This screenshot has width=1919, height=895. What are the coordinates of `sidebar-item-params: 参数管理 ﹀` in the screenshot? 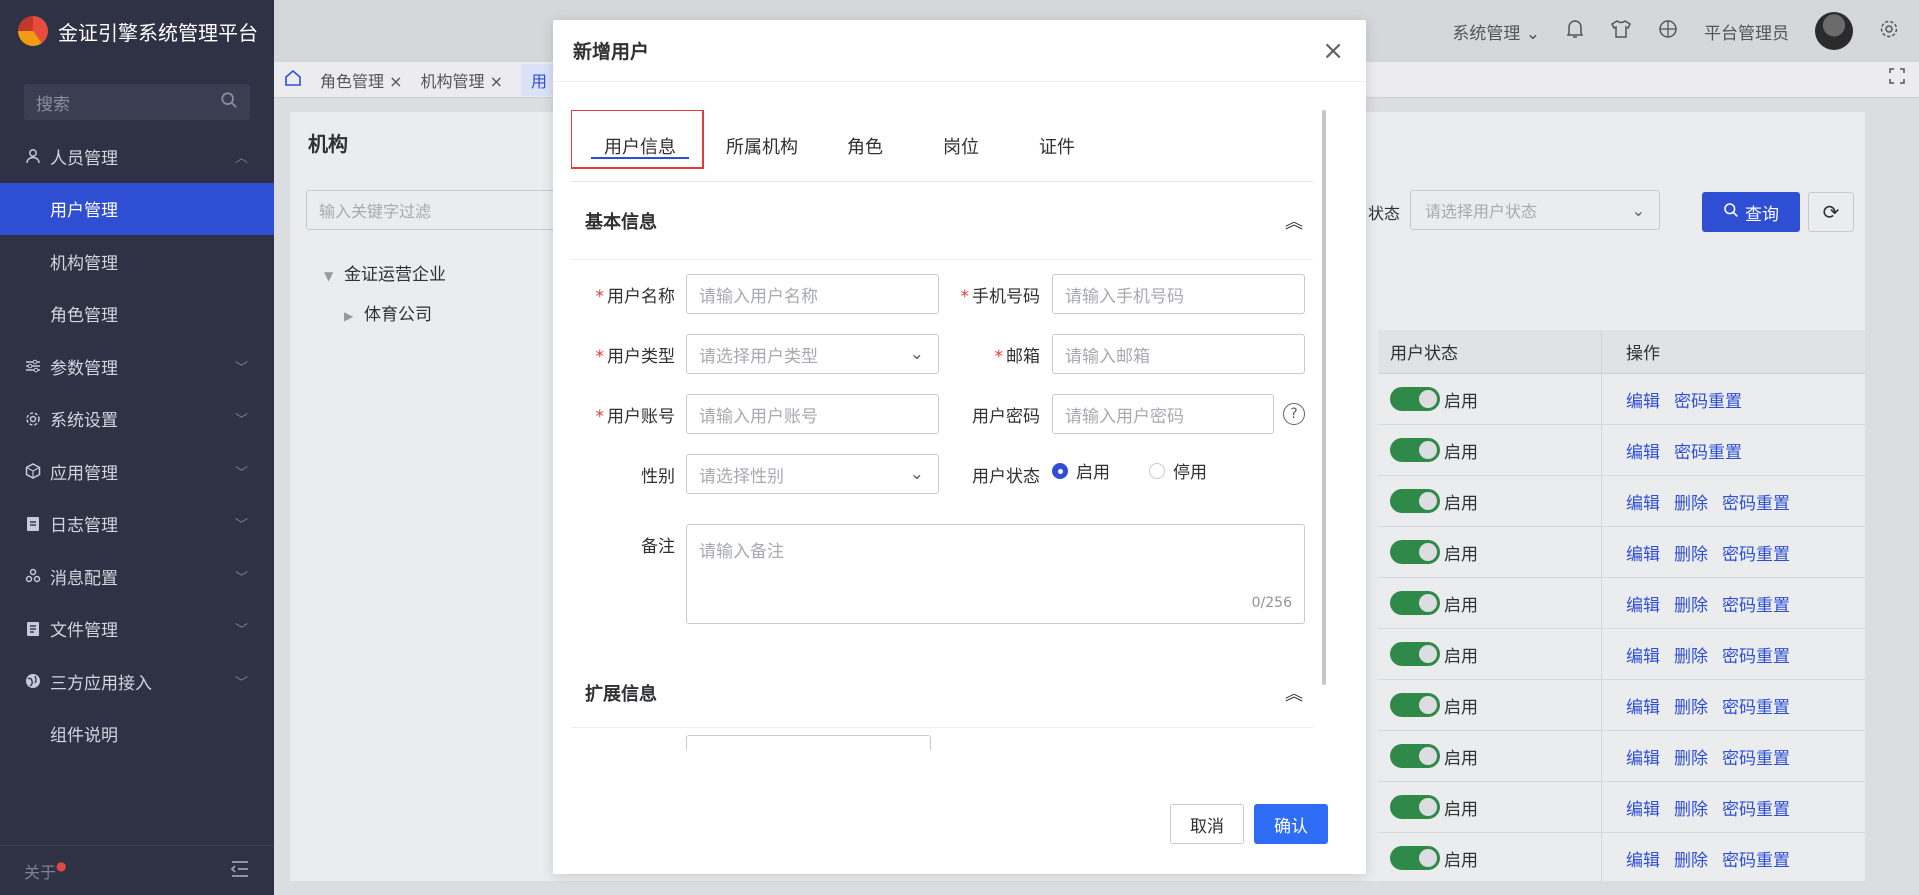 It's located at (137, 366).